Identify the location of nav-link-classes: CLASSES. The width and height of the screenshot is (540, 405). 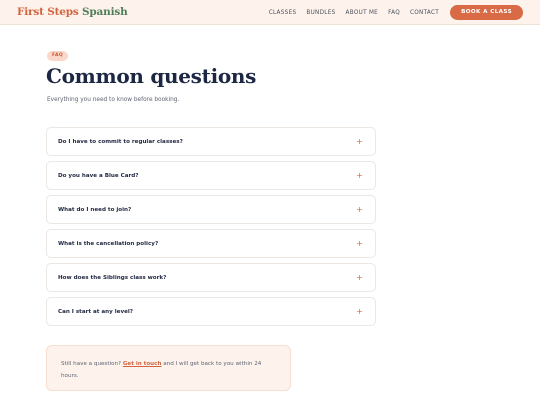
(283, 13).